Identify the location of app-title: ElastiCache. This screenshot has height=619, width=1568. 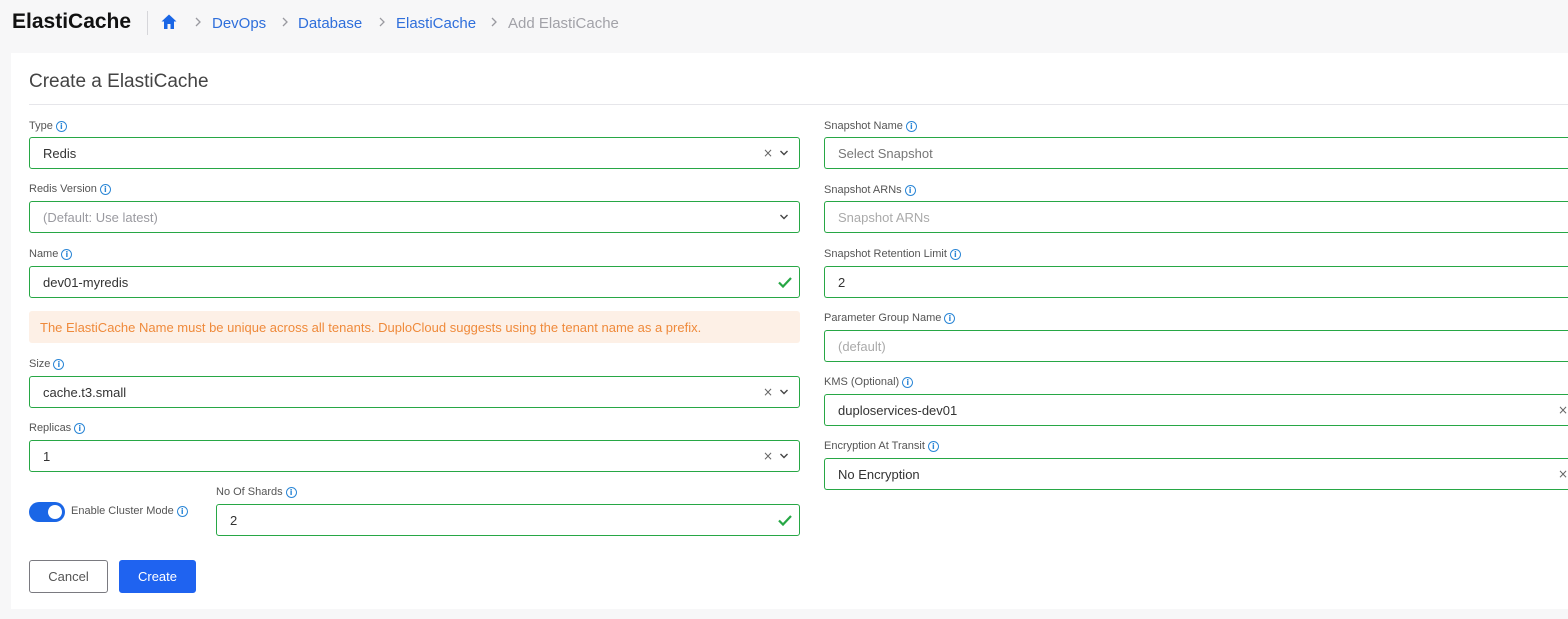
(72, 21).